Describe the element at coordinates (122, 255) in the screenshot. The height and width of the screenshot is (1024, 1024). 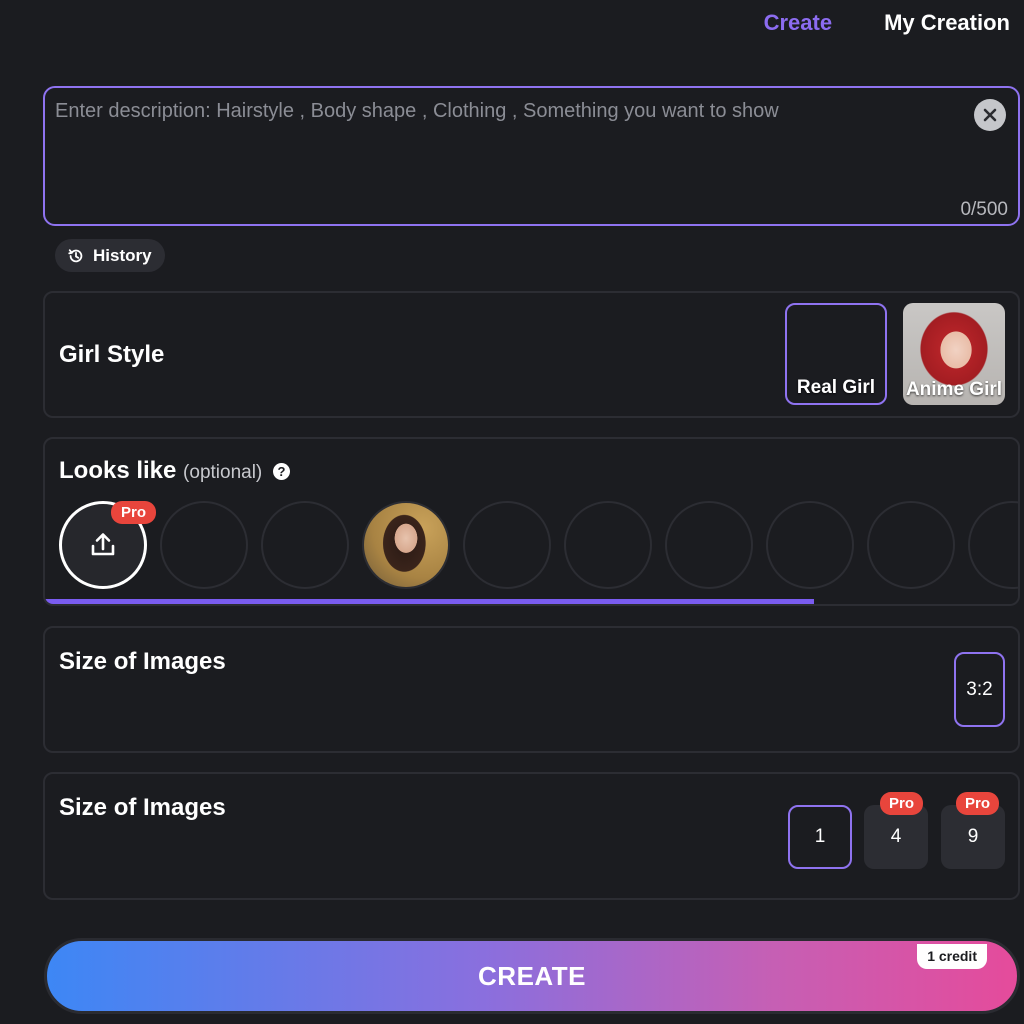
I see `history-label: History` at that location.